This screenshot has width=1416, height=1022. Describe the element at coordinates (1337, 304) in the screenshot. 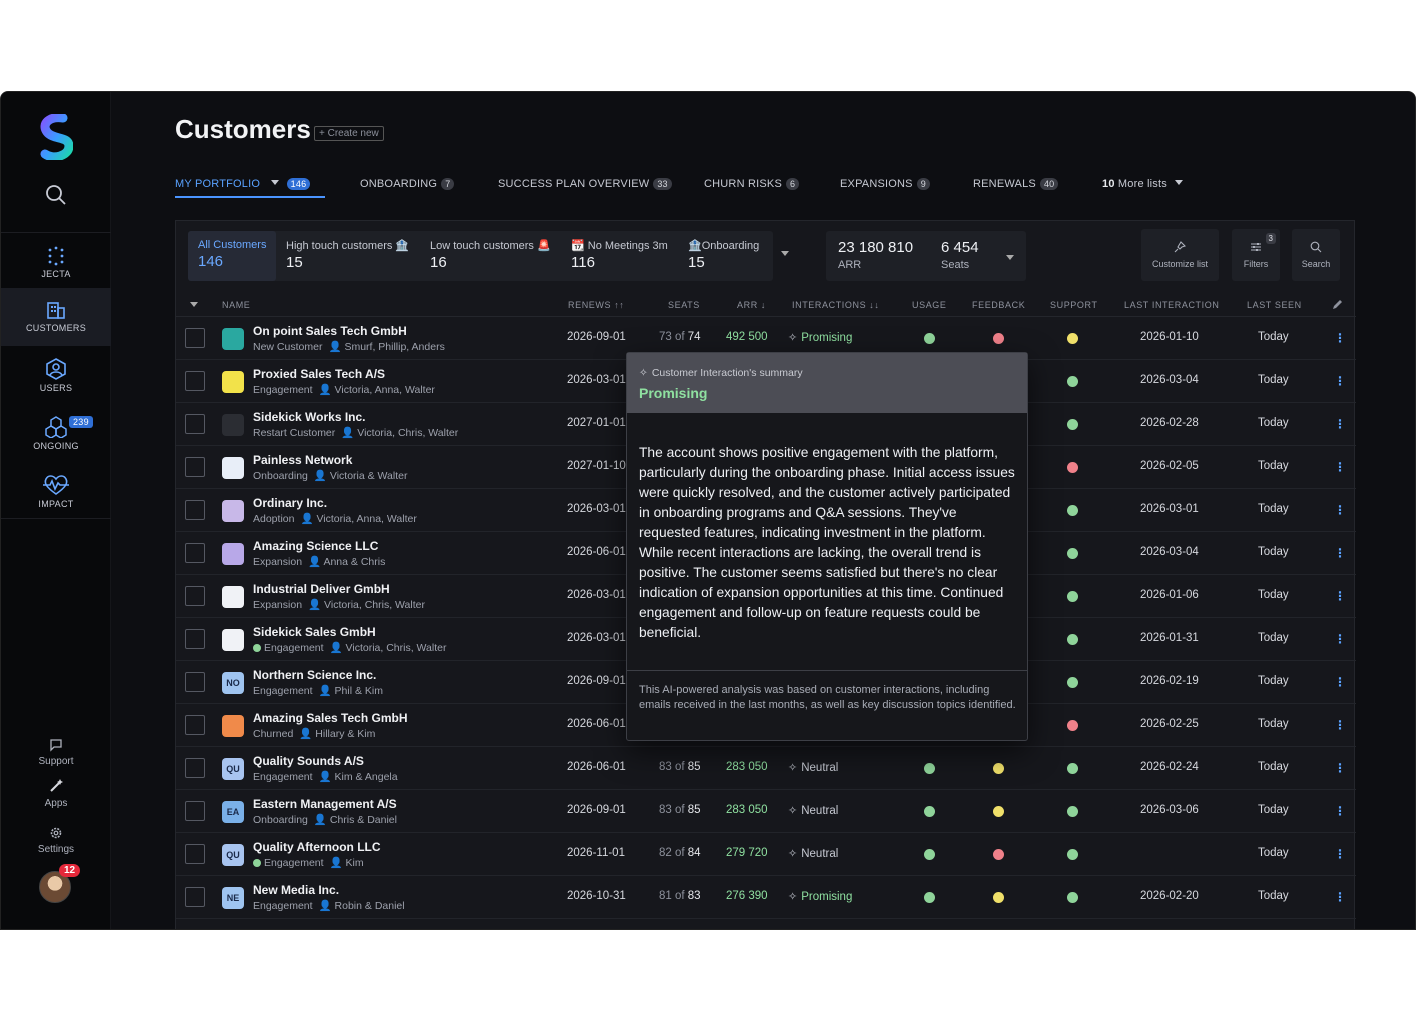

I see `pencil-icon` at that location.